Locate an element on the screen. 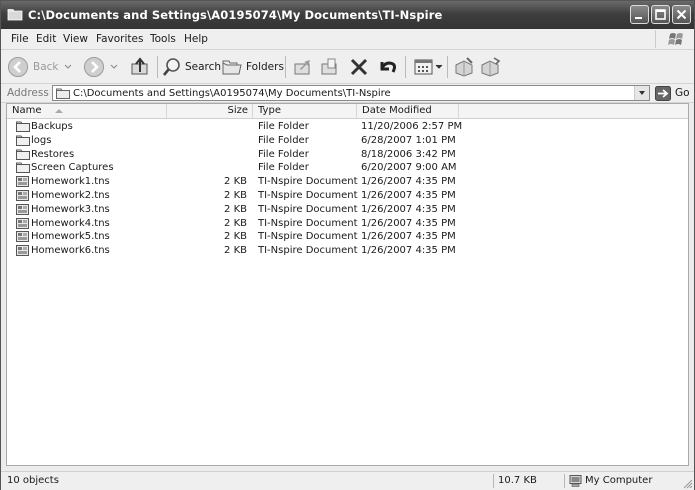 The image size is (695, 490). folders-button: Folders is located at coordinates (252, 67).